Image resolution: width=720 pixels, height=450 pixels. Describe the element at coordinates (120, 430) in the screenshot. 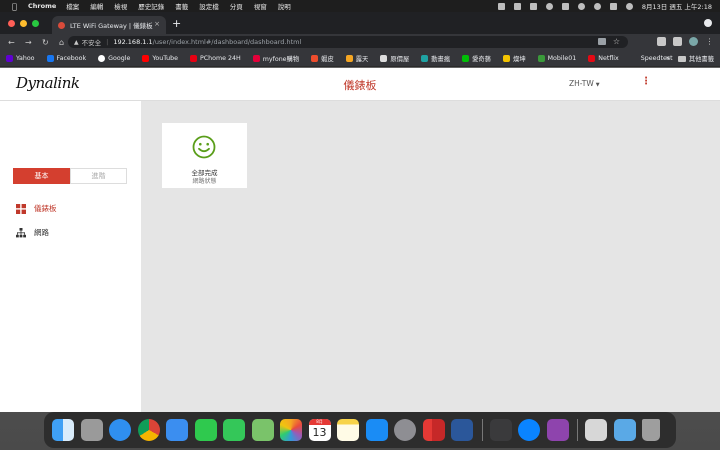

I see `safari-icon` at that location.